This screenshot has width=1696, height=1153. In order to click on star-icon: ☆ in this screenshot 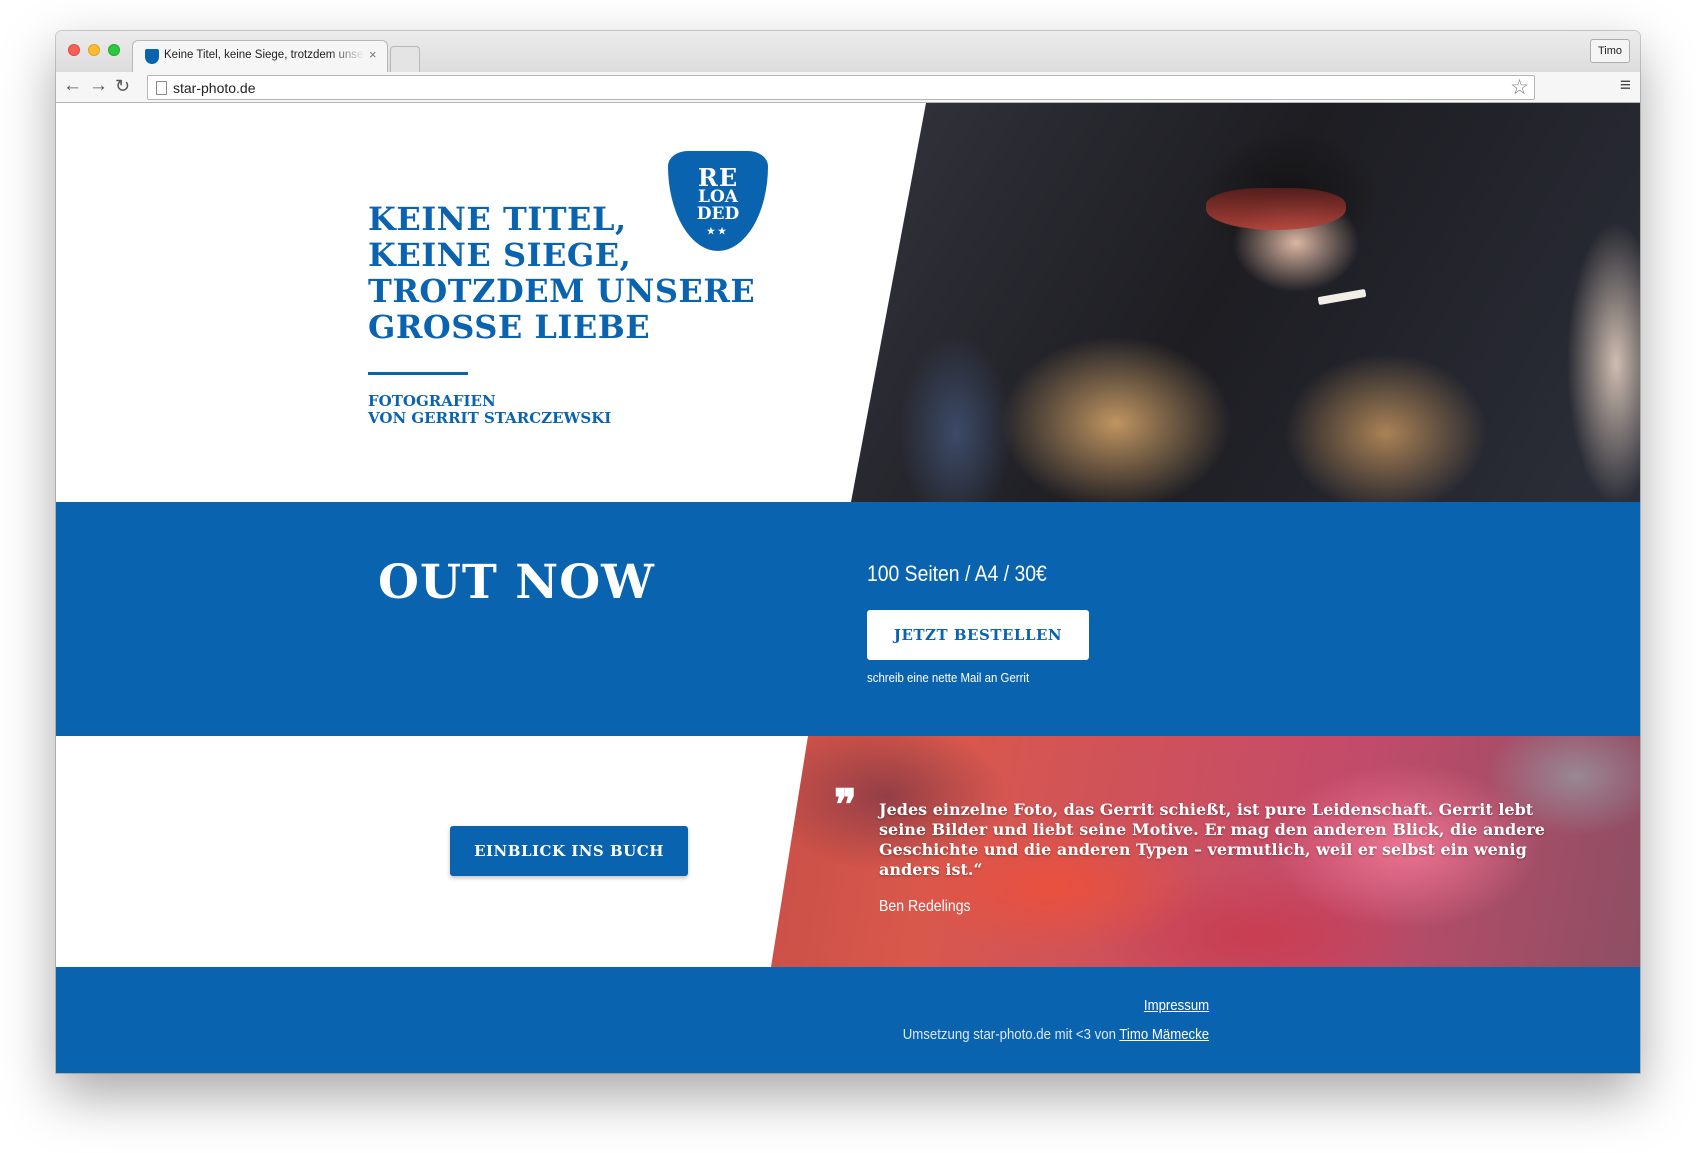, I will do `click(1519, 87)`.